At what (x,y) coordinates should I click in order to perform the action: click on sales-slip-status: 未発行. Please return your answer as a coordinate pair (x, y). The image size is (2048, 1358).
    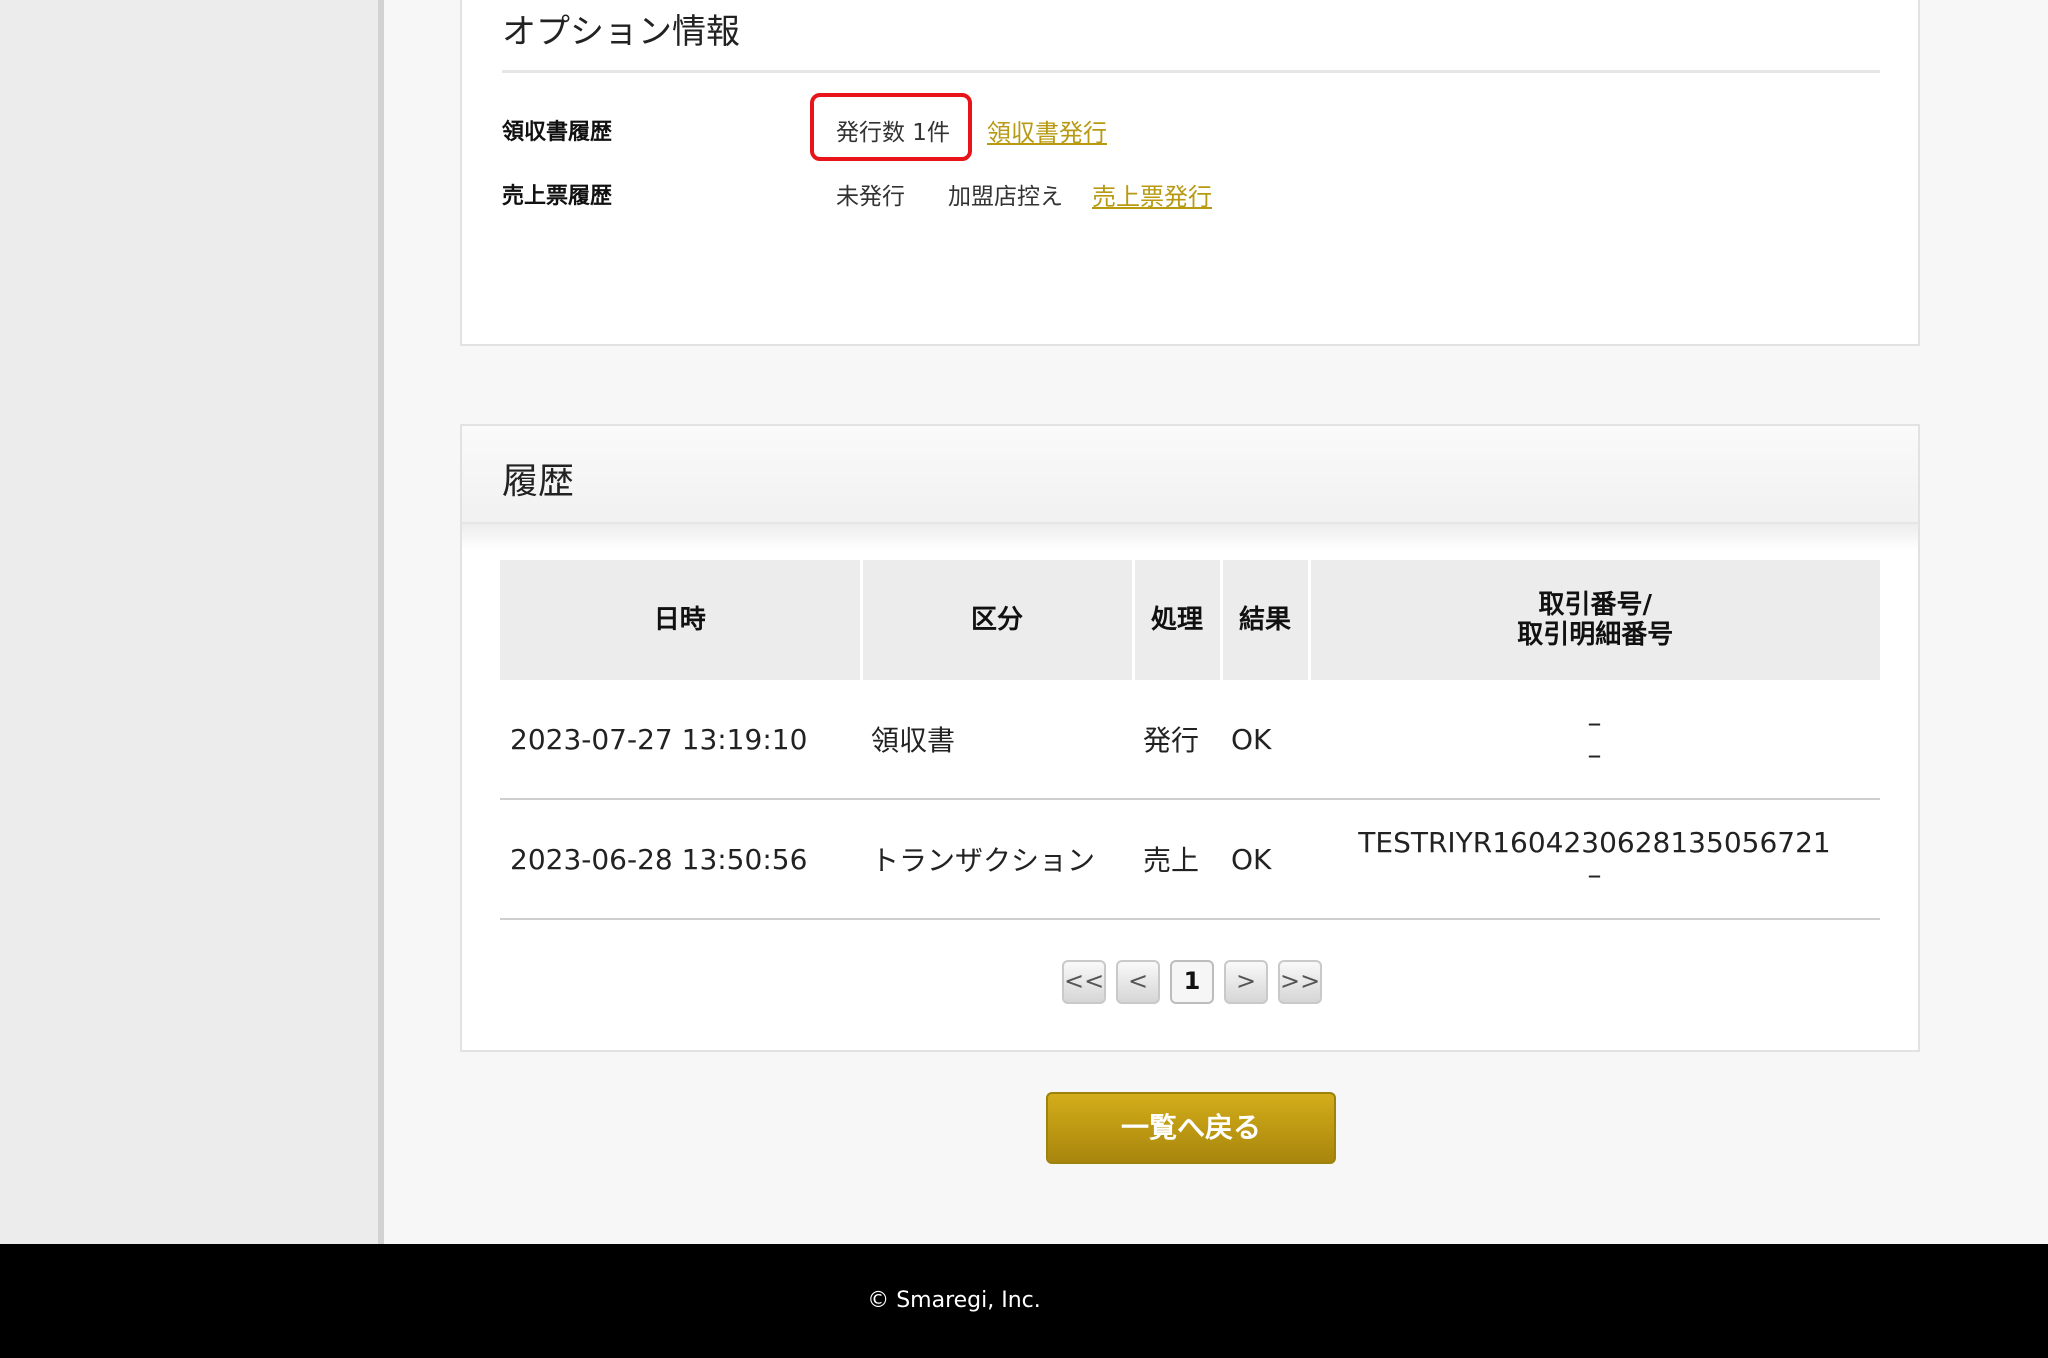
    Looking at the image, I should click on (870, 197).